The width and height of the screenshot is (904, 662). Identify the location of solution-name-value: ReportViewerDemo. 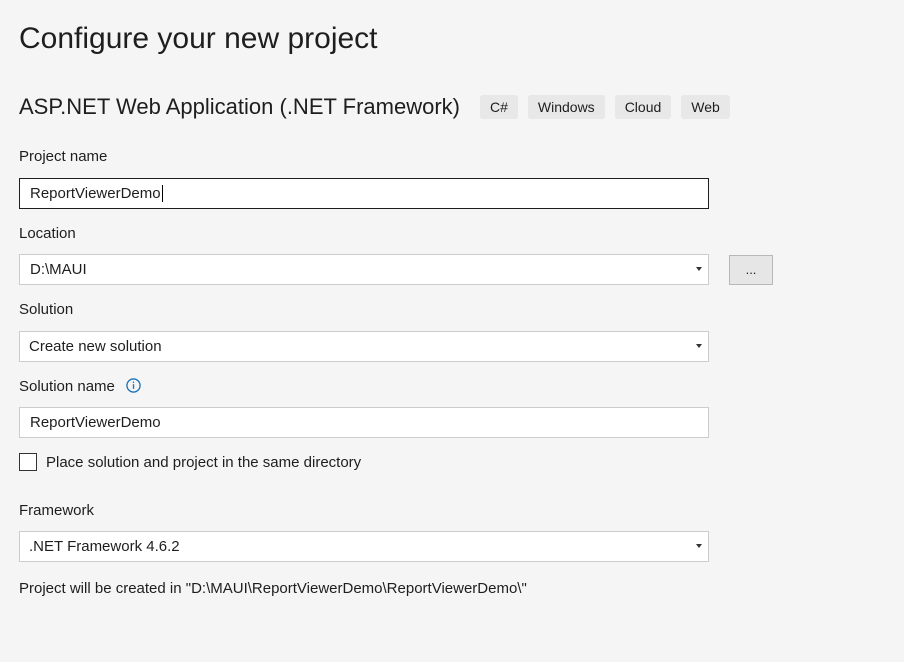
(95, 422).